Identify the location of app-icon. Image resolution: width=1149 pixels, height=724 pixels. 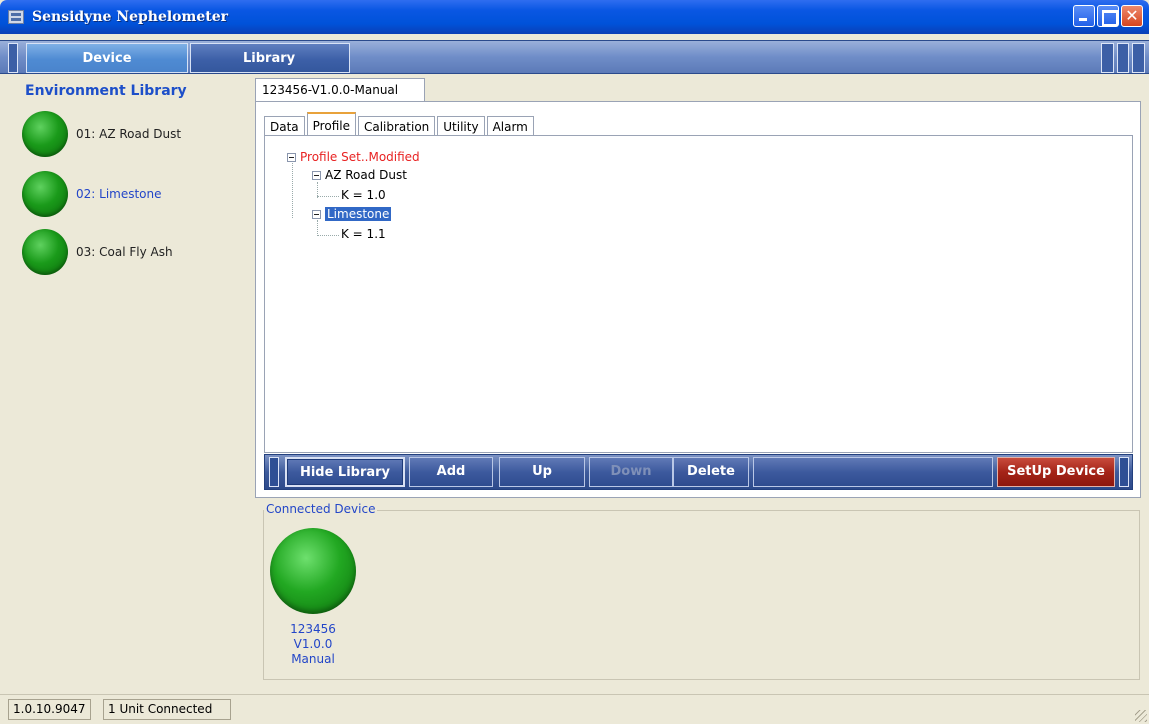
(16, 17).